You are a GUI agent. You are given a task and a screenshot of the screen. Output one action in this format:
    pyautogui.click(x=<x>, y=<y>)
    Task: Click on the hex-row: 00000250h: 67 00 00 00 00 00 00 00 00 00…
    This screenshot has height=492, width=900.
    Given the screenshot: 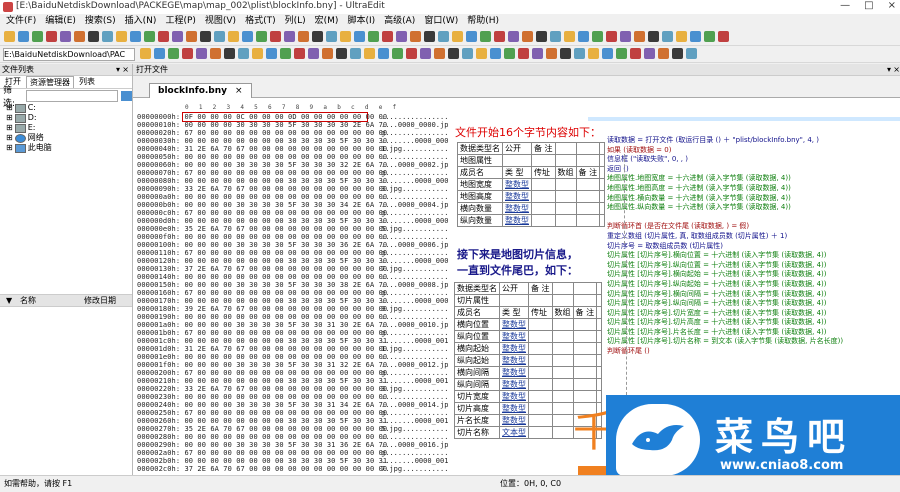 What is the action you would take?
    pyautogui.click(x=262, y=413)
    